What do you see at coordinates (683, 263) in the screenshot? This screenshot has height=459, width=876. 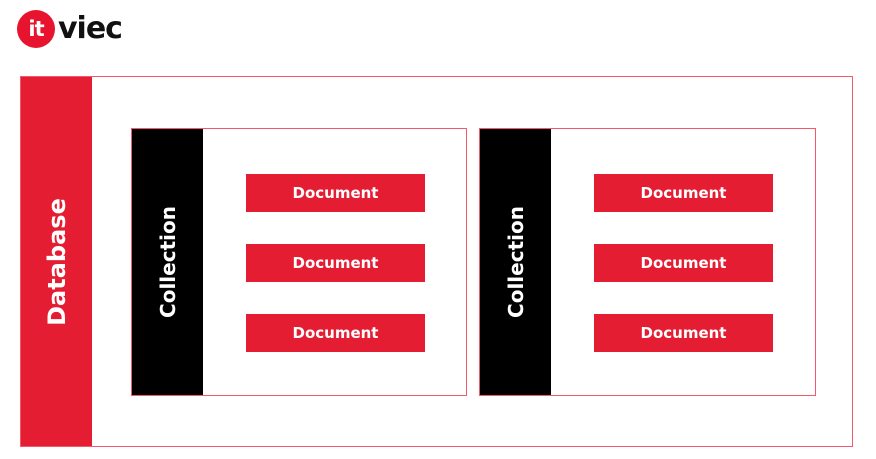 I see `document-2-2: Document` at bounding box center [683, 263].